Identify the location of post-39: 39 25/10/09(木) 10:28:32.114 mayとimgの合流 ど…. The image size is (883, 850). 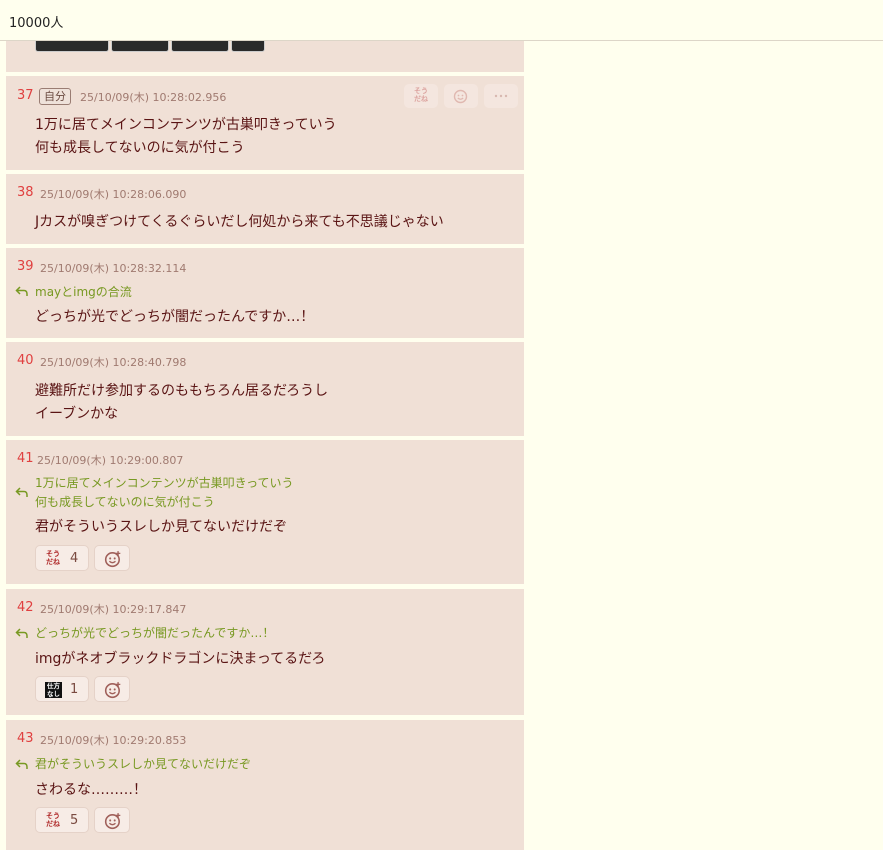
(265, 293).